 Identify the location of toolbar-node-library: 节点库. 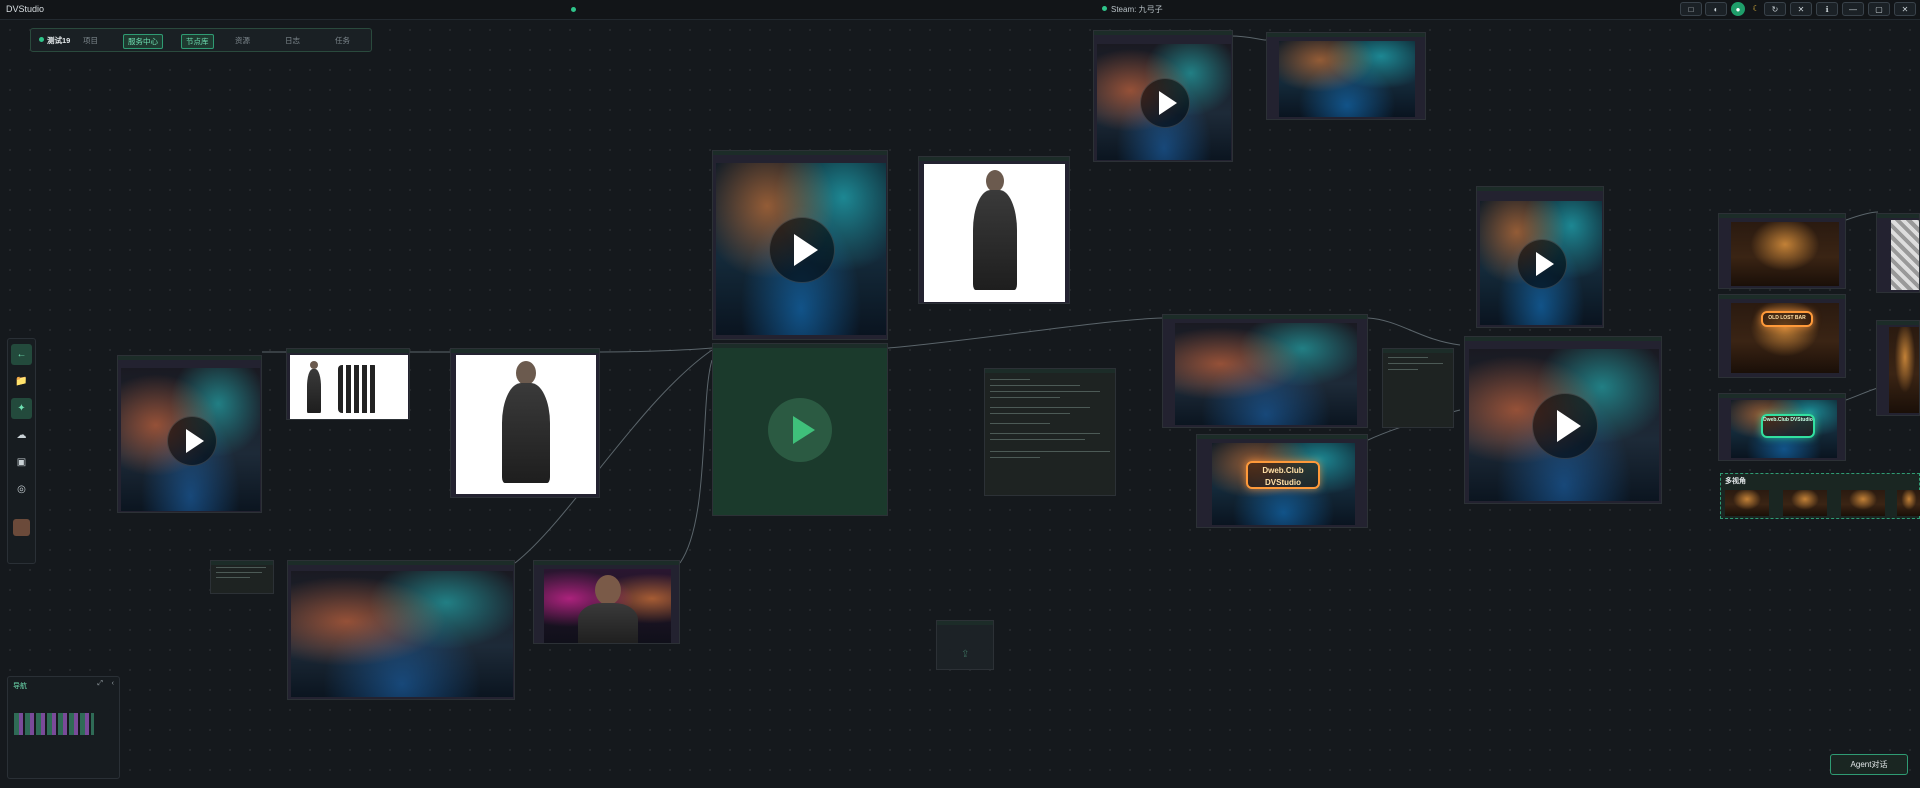
(197, 41).